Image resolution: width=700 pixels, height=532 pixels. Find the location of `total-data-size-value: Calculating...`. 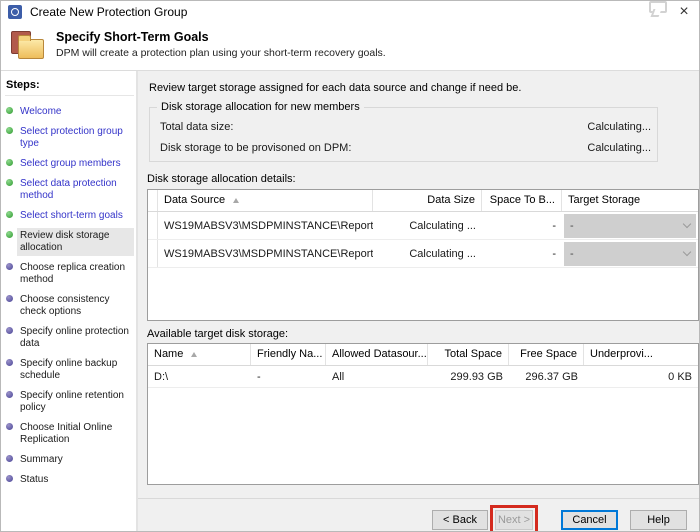

total-data-size-value: Calculating... is located at coordinates (619, 127).